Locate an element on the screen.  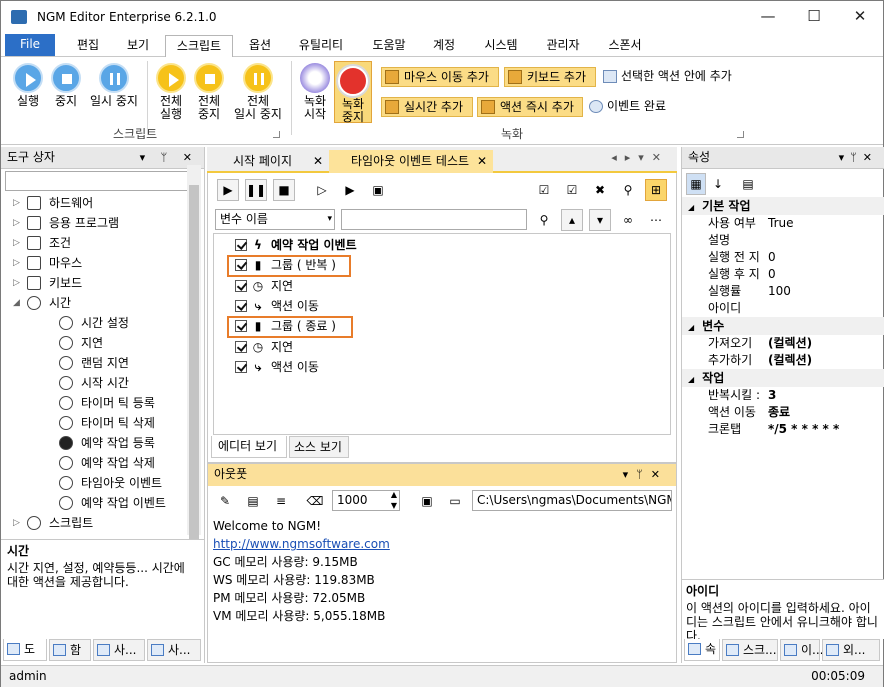
property-value: True is located at coordinates (781, 223).